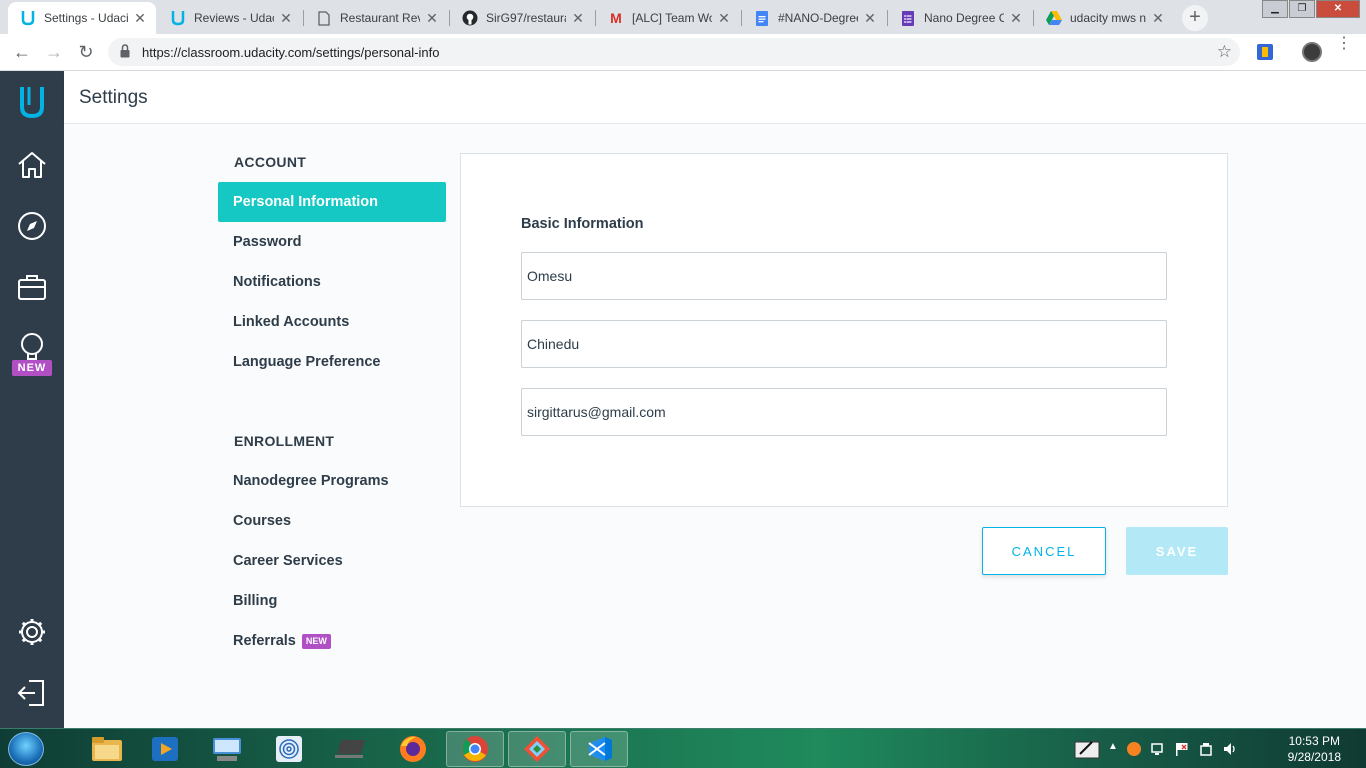 This screenshot has height=768, width=1366. I want to click on file-explorer-icon, so click(107, 749).